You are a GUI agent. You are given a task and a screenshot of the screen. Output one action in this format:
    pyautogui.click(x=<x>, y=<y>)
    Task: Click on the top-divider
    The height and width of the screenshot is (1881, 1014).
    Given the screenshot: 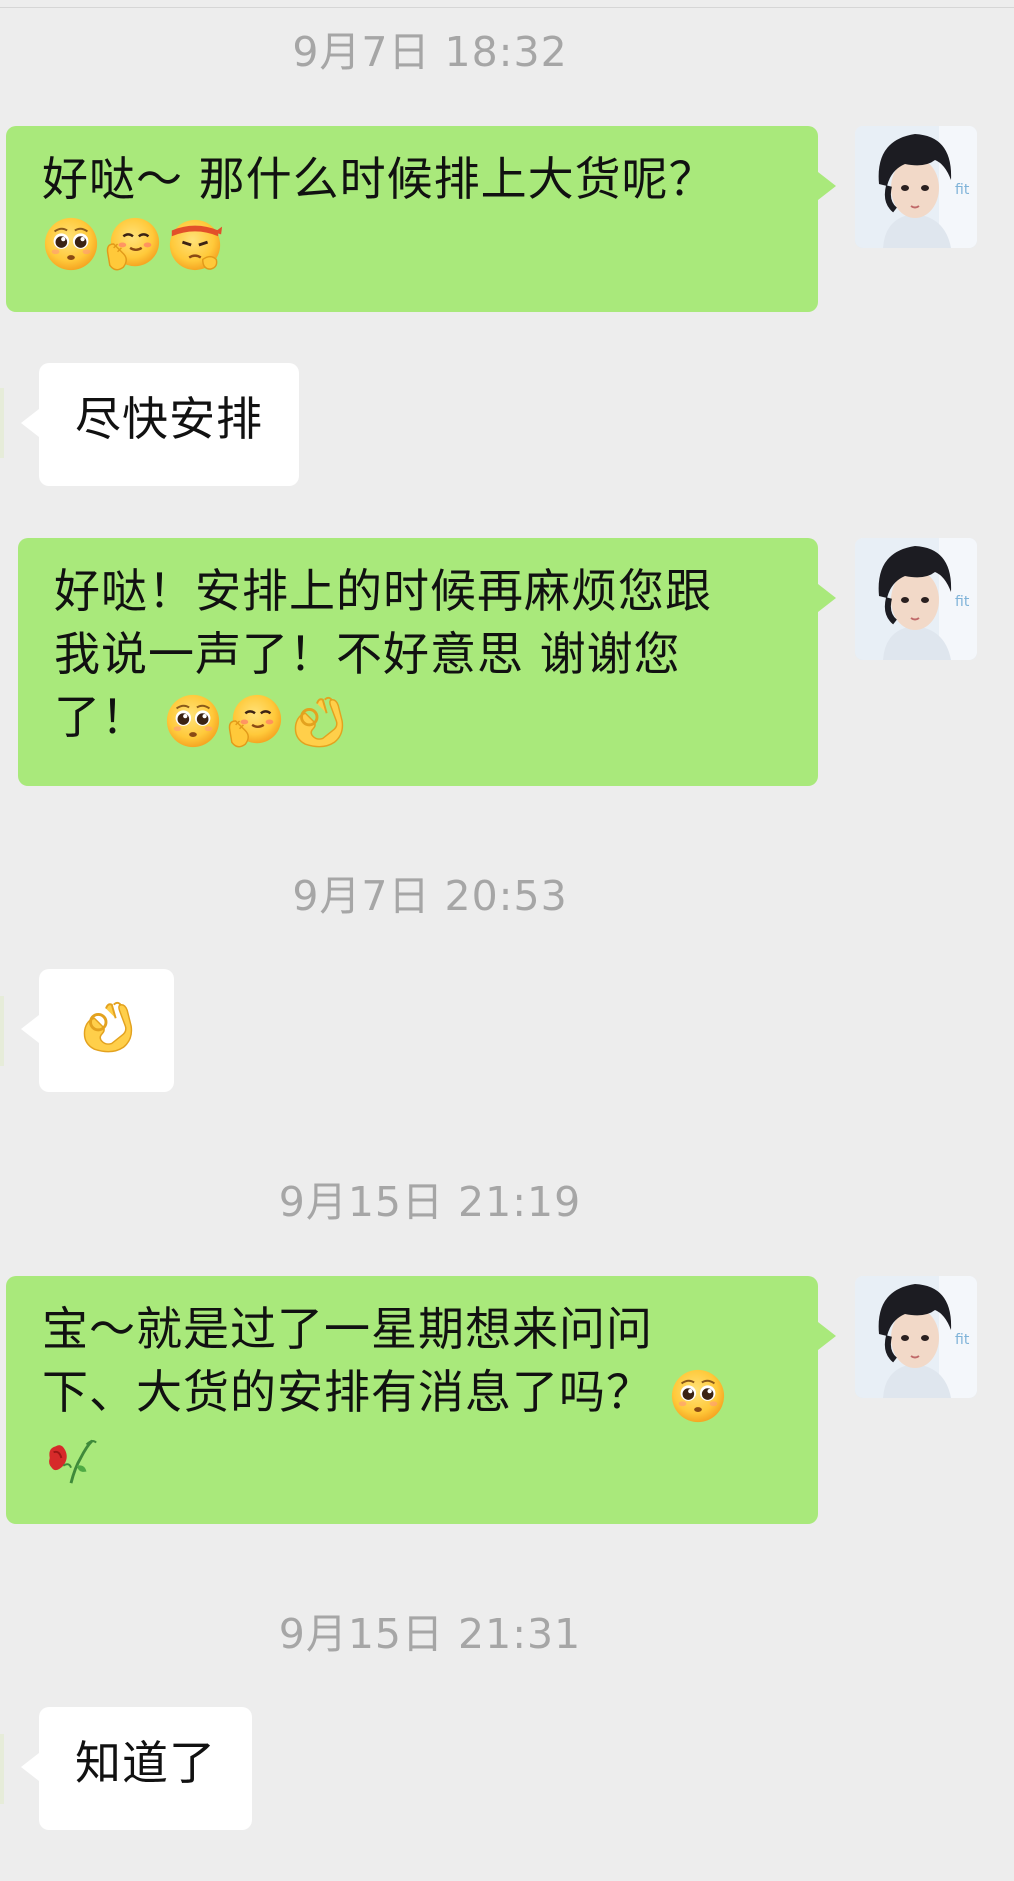 What is the action you would take?
    pyautogui.click(x=507, y=4)
    